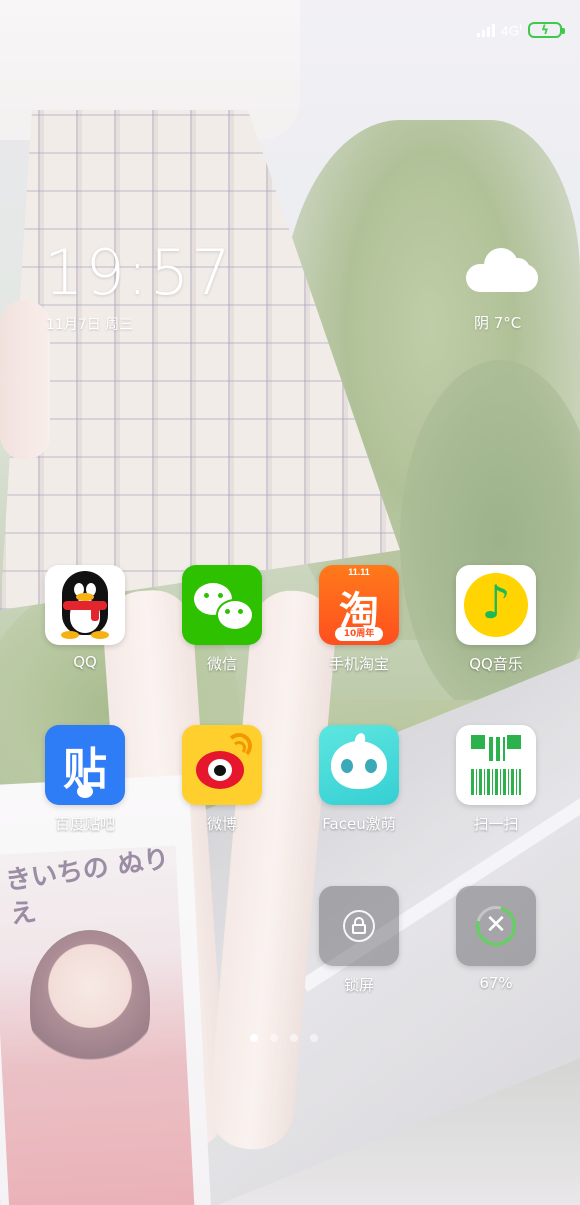 This screenshot has width=580, height=1205. I want to click on memory-usage-label: 67%, so click(496, 983).